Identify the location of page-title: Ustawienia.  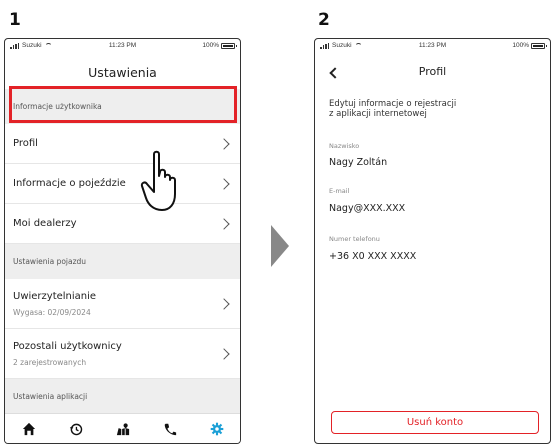
(122, 72).